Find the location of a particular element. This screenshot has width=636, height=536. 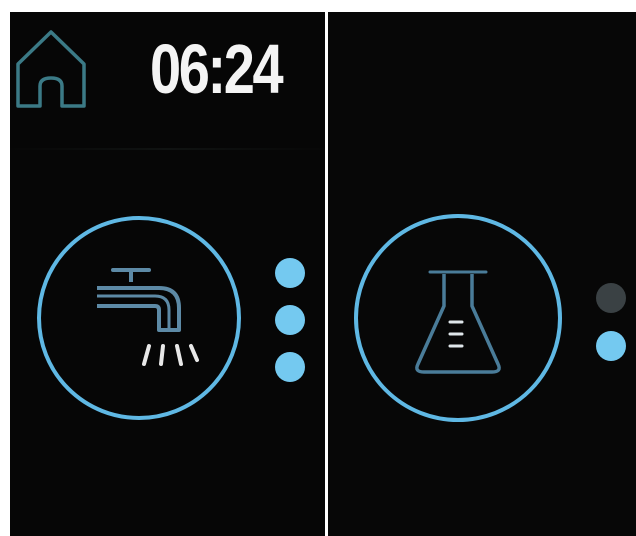

clock-time: 06:24 is located at coordinates (217, 69).